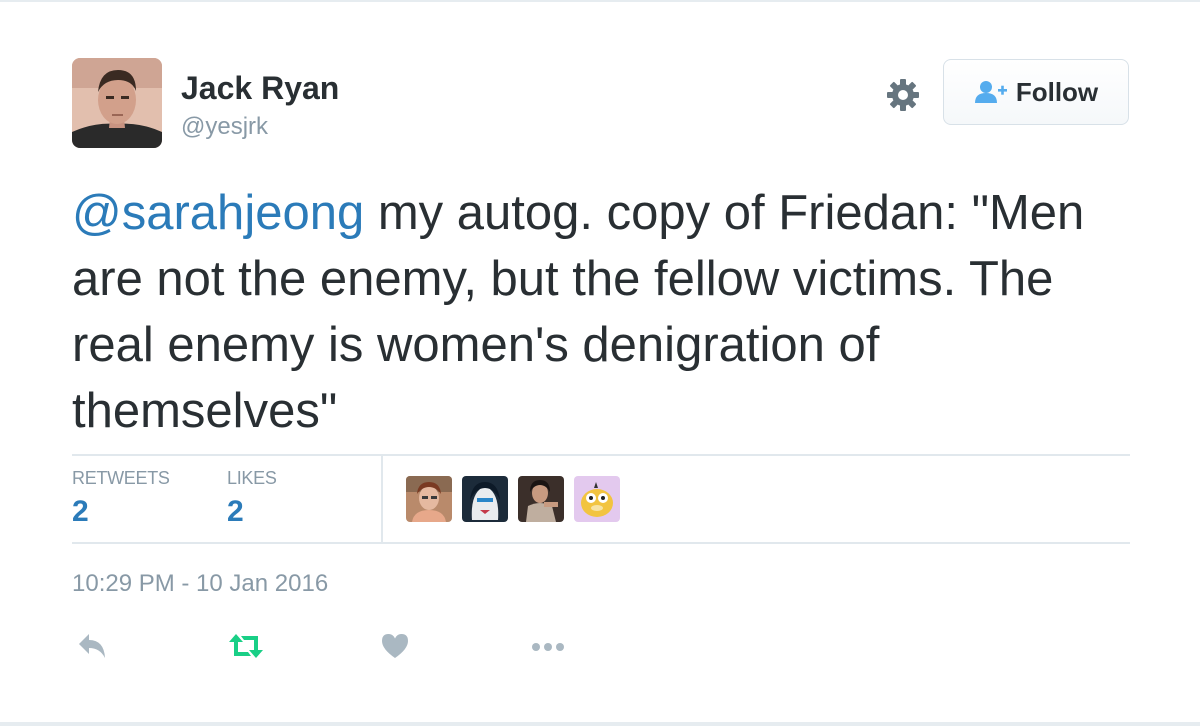  Describe the element at coordinates (903, 95) in the screenshot. I see `gear-icon` at that location.